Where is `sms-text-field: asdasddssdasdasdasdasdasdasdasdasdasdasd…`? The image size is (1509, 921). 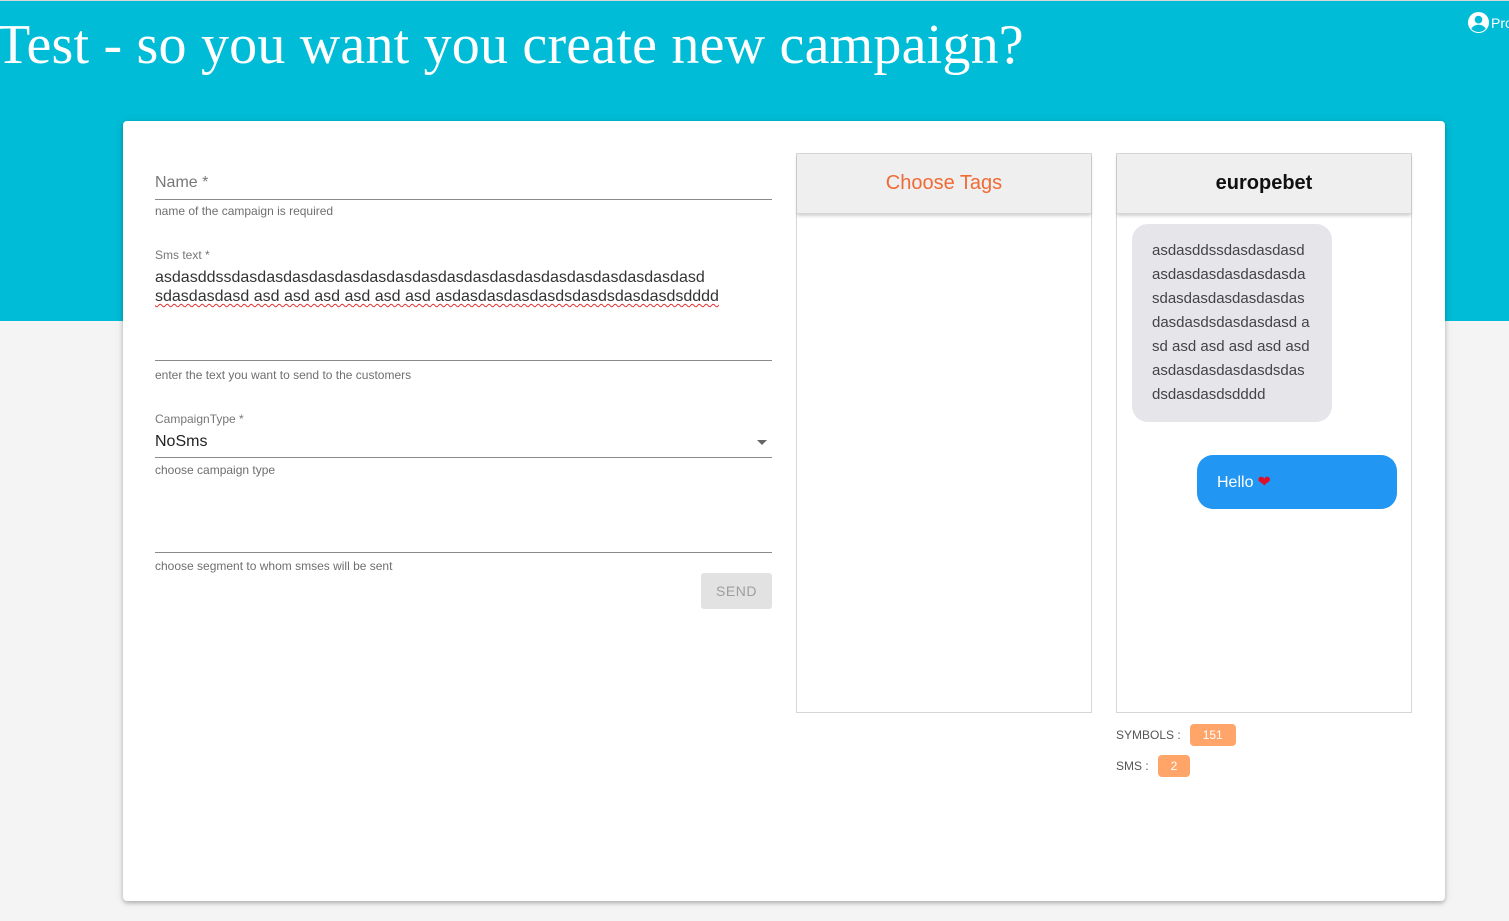
sms-text-field: asdasddssdasdasdasdasdasdasdasdasdasdasd… is located at coordinates (463, 287).